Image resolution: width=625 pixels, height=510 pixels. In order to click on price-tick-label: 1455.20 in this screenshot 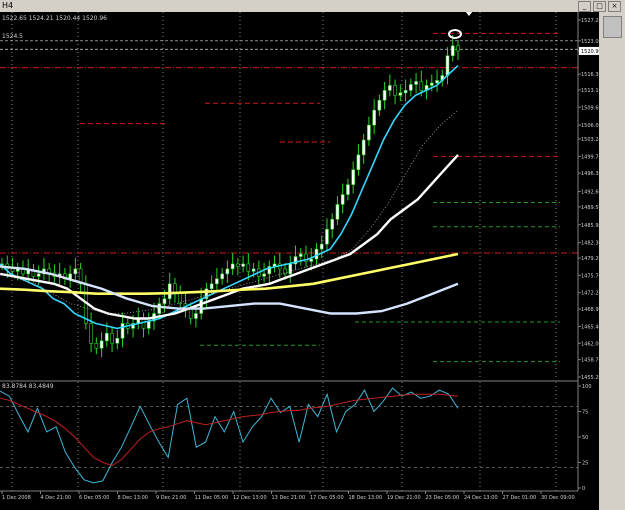, I will do `click(590, 378)`.